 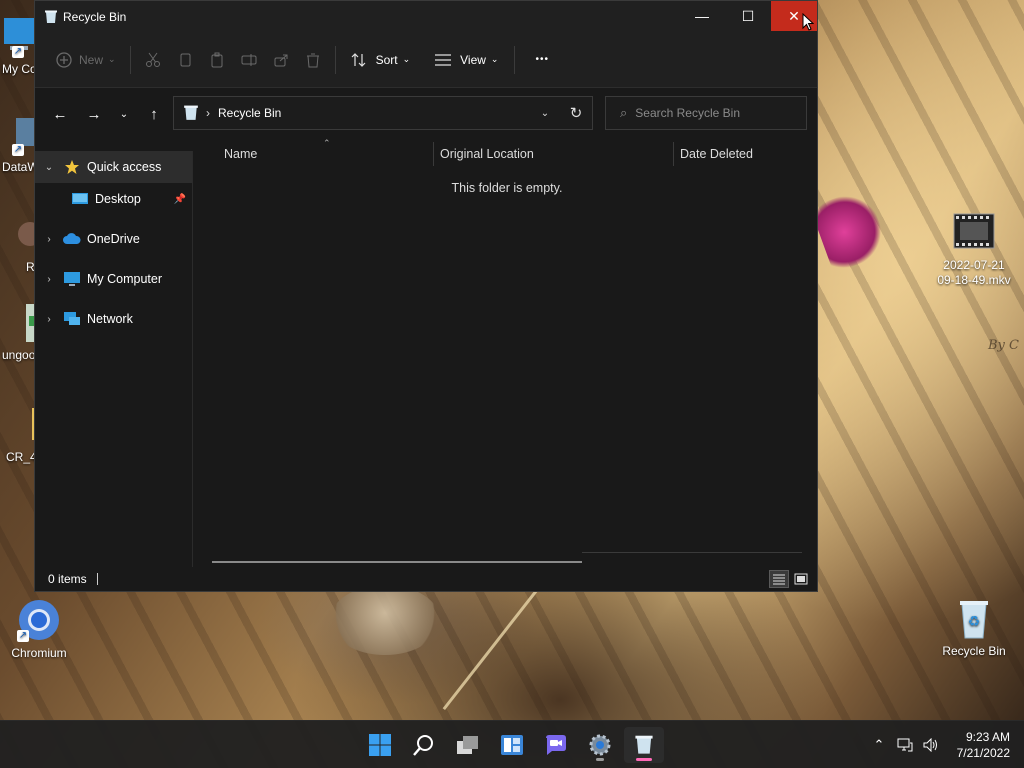 I want to click on up-button: ↑, so click(x=154, y=114).